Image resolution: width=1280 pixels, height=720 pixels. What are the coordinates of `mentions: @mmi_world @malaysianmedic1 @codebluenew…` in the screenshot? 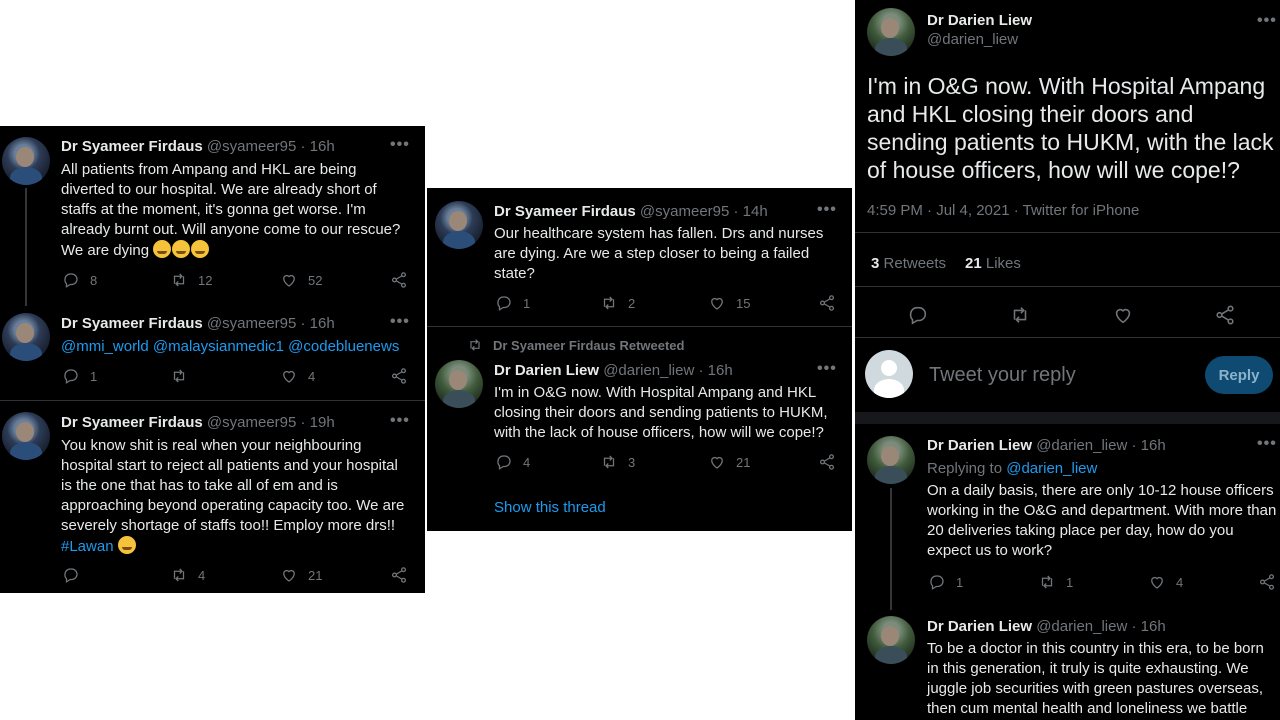 It's located at (230, 347).